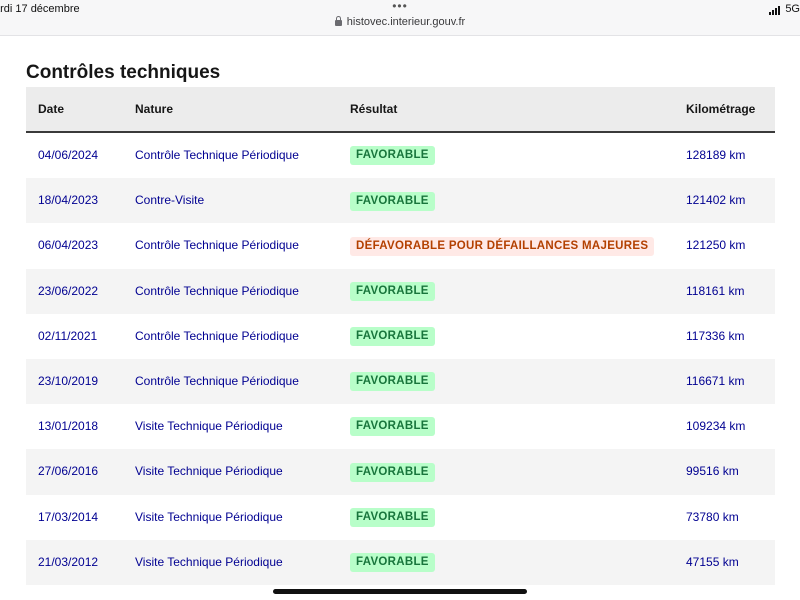 The width and height of the screenshot is (800, 600). Describe the element at coordinates (170, 200) in the screenshot. I see `cell-nature: Contre-Visite` at that location.